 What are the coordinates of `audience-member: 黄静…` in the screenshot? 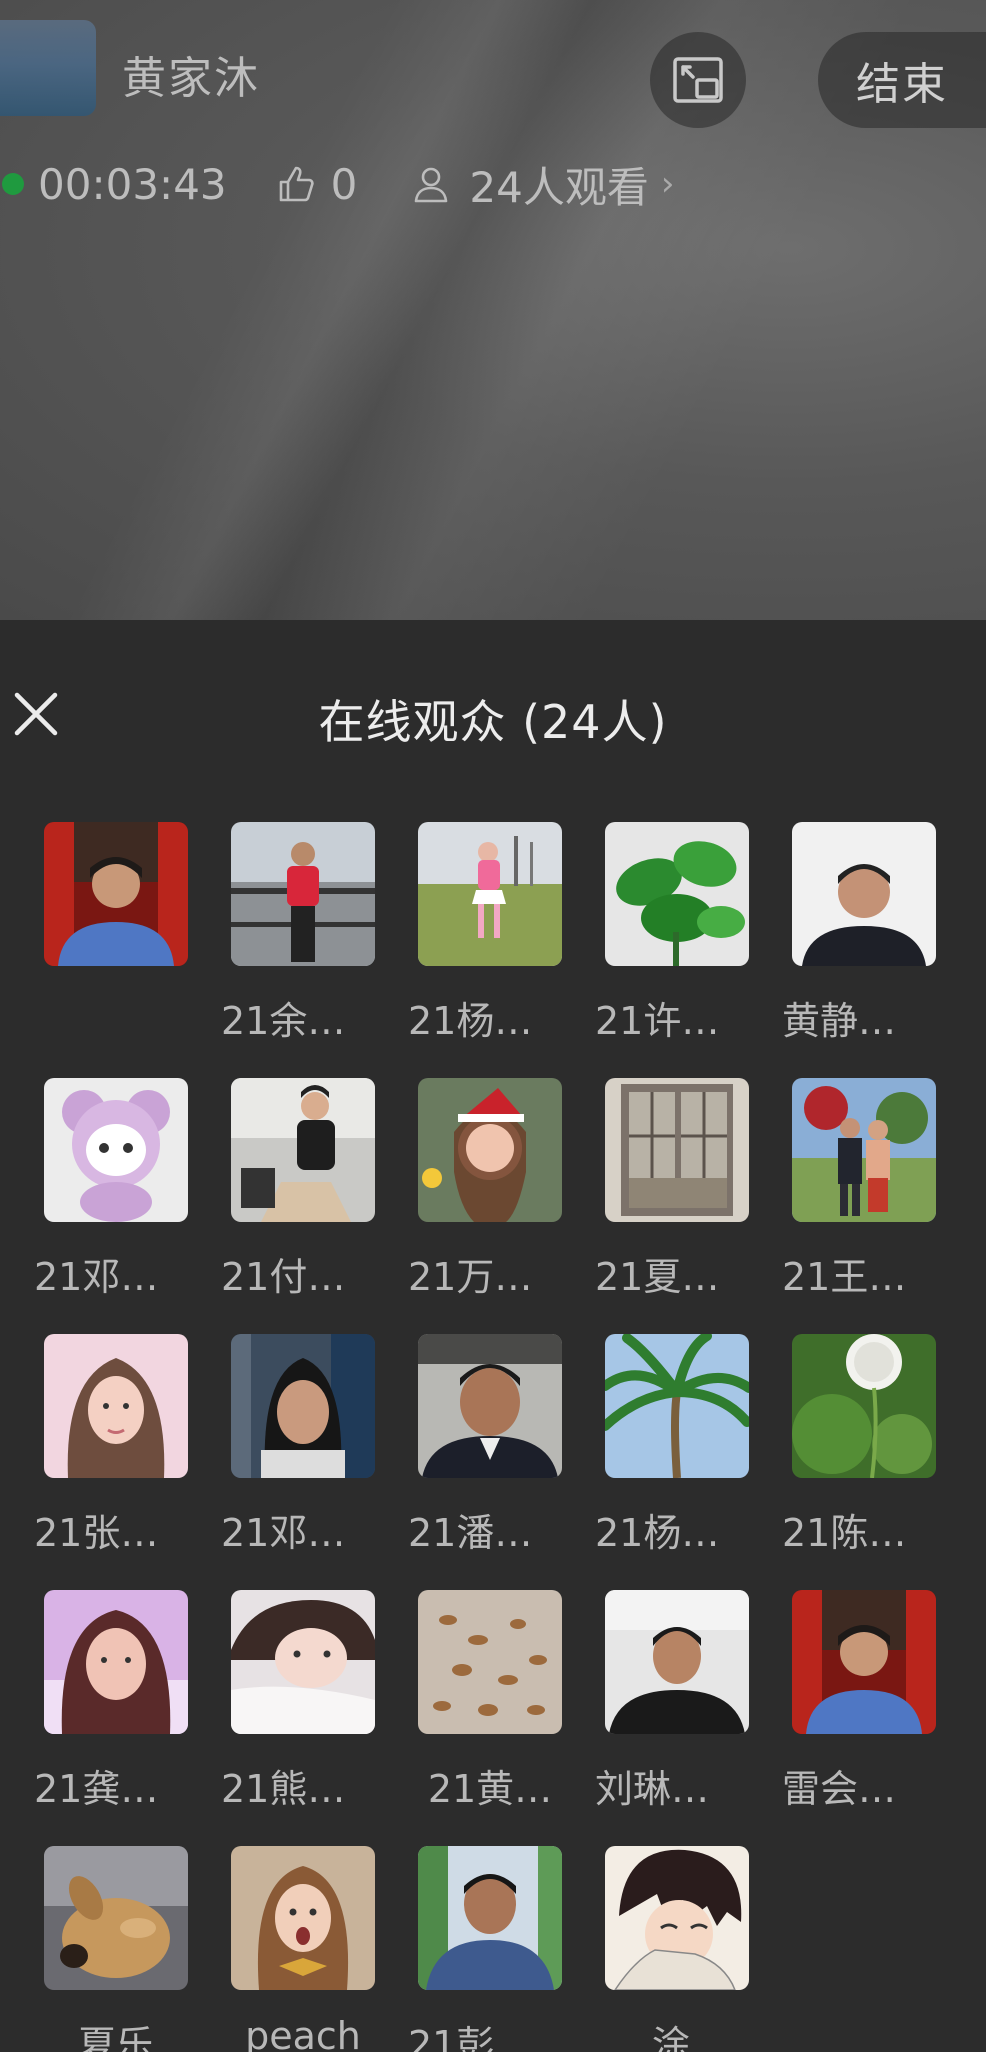 It's located at (859, 950).